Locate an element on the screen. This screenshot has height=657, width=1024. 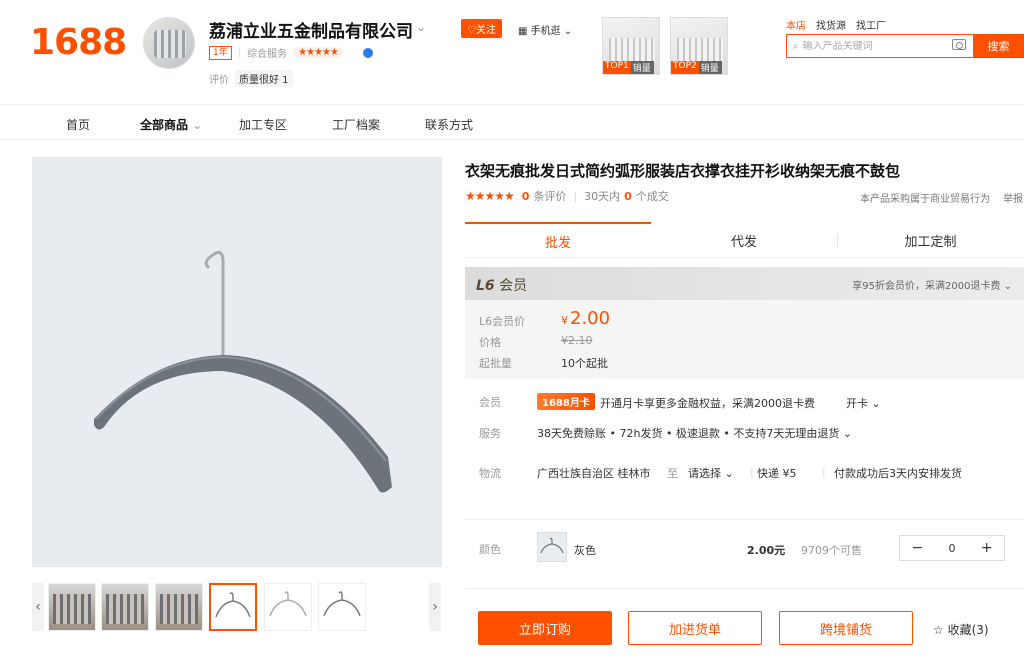
tab-custom: 加工定制 is located at coordinates (930, 240).